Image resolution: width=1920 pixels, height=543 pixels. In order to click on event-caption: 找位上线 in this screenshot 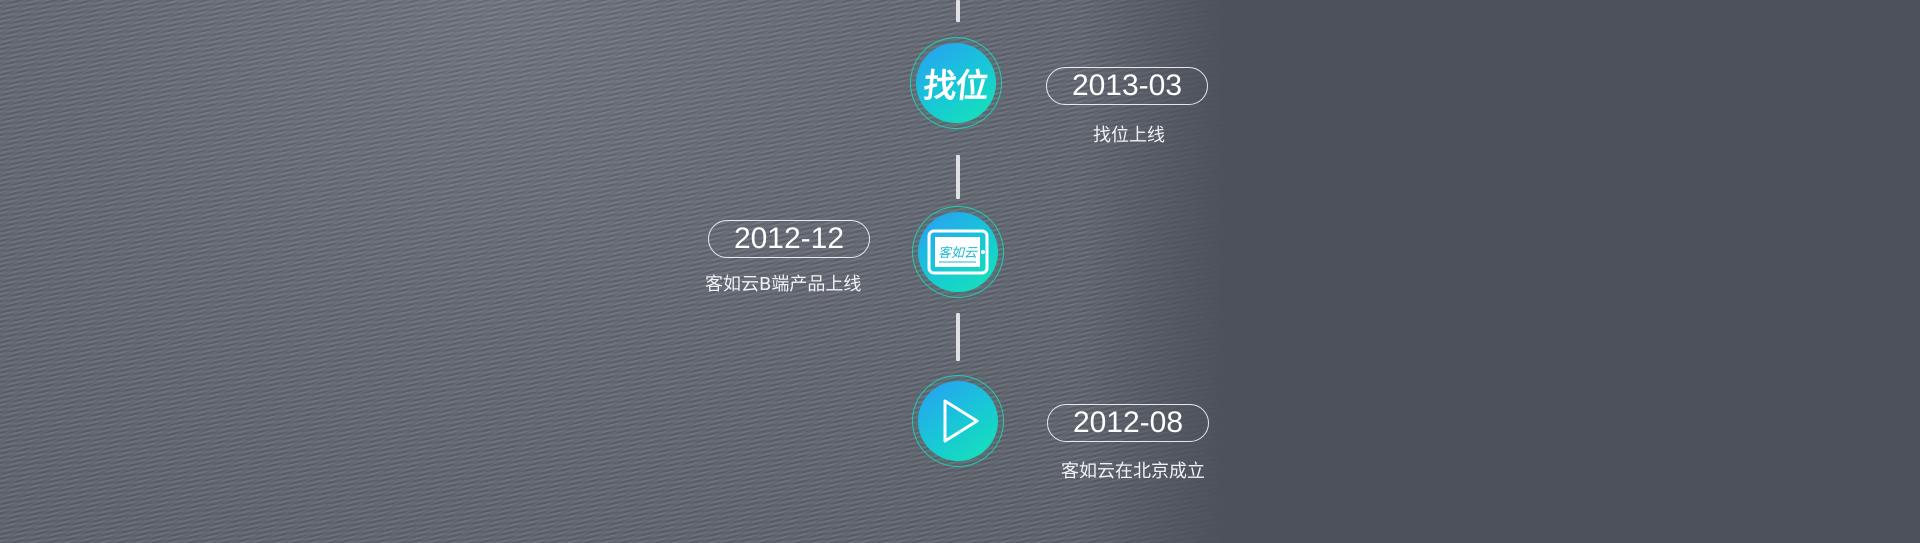, I will do `click(1129, 135)`.